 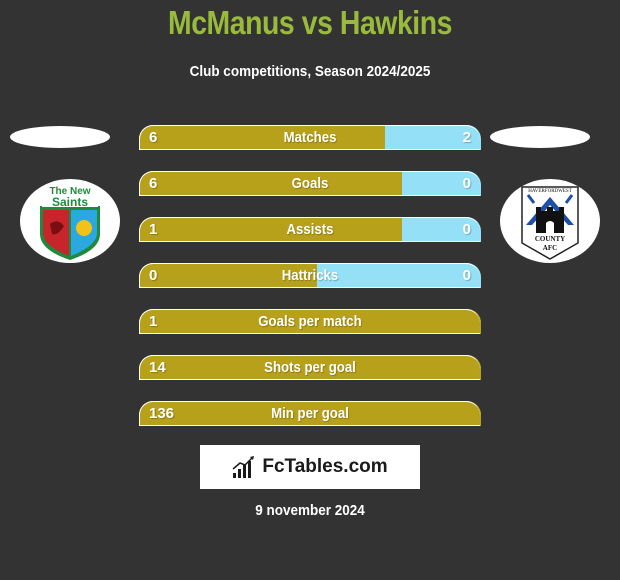 I want to click on stat-label: Goals, so click(x=310, y=183).